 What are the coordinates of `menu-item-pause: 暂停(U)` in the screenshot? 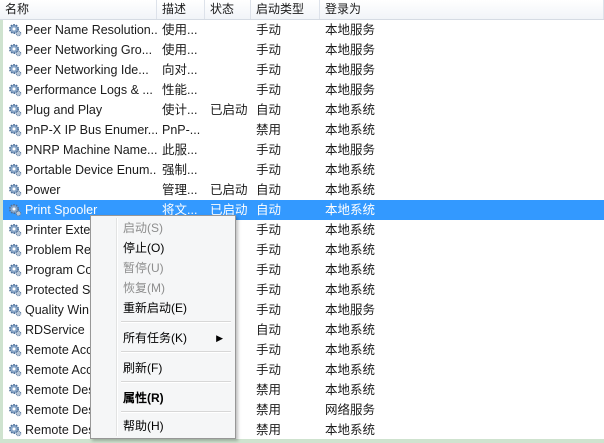 It's located at (143, 268).